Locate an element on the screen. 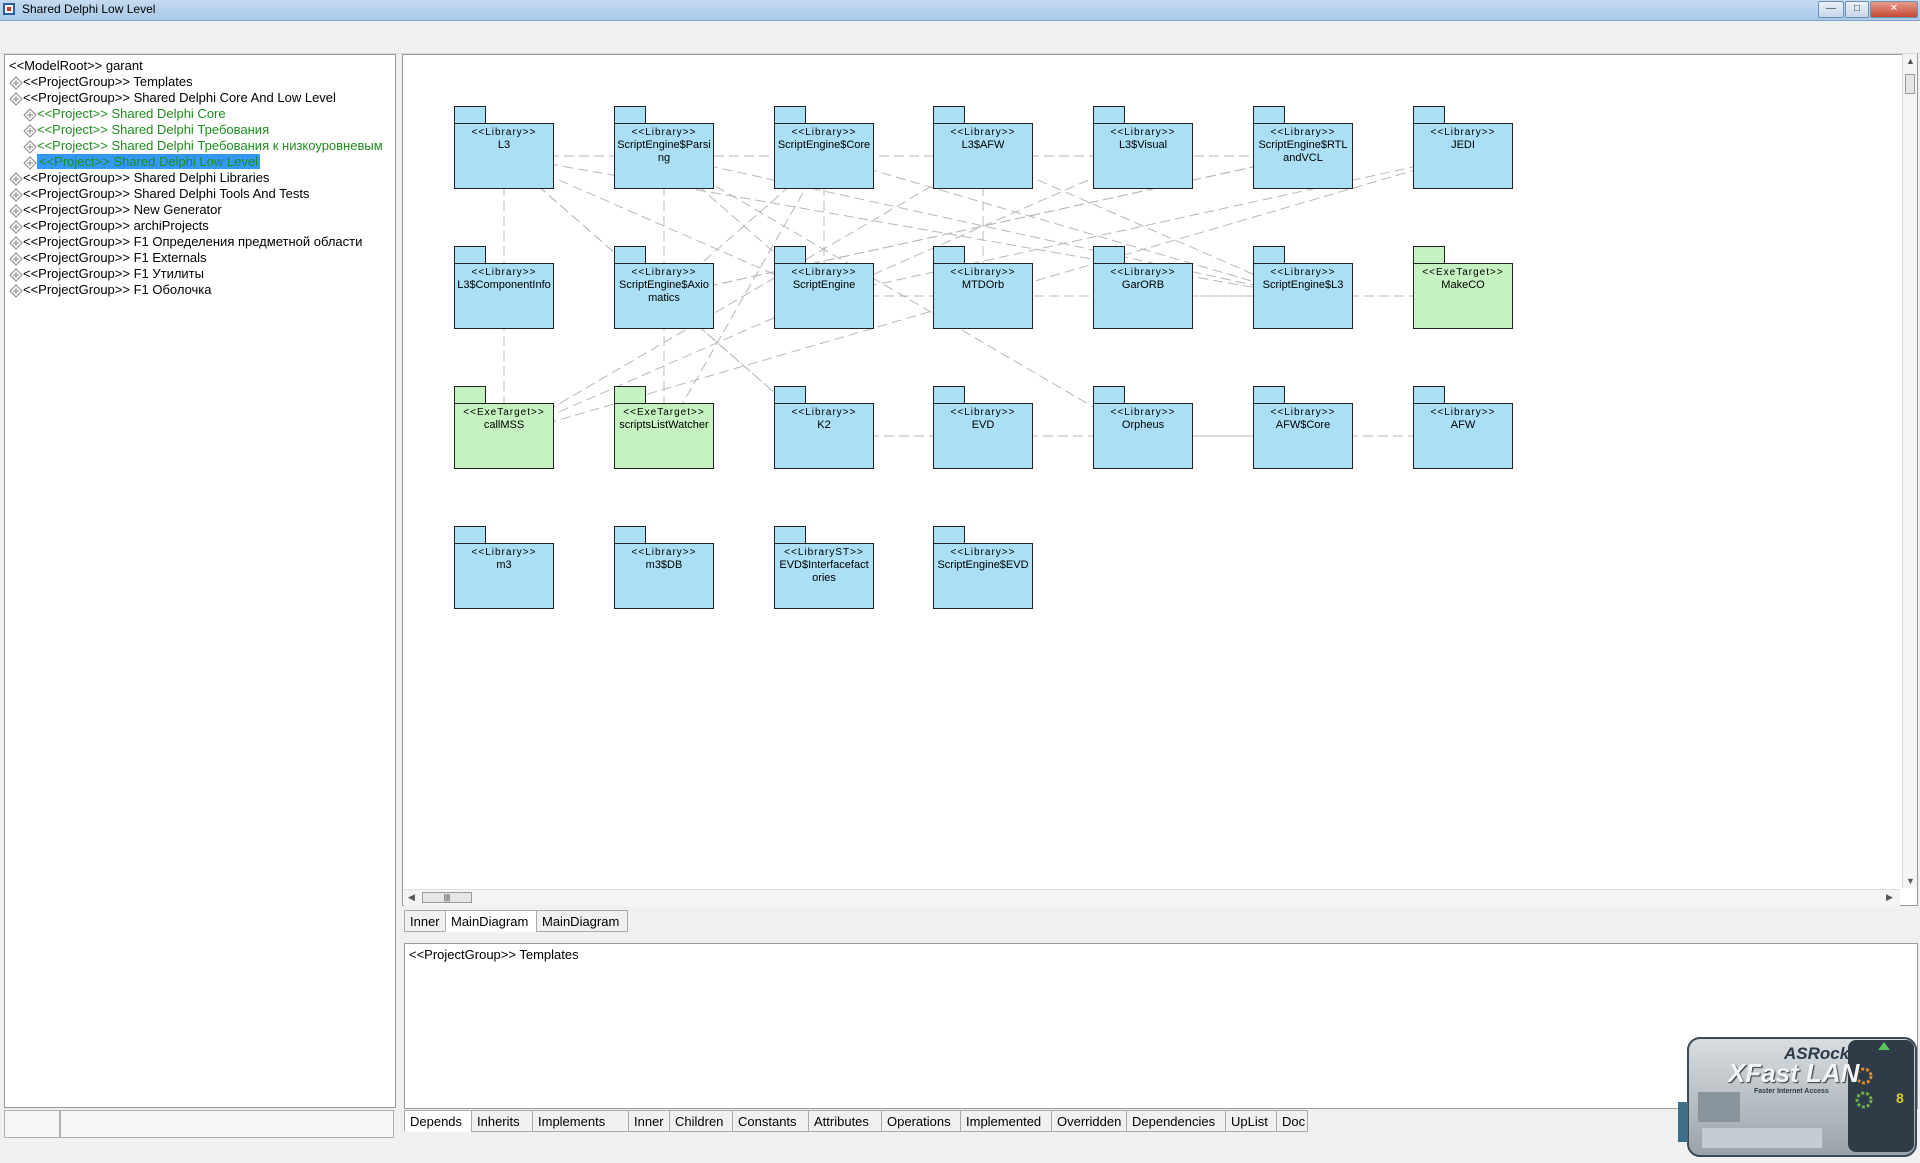 This screenshot has width=1920, height=1163. tree-item: <<ProjectGroup>> F1 Оболочка is located at coordinates (110, 290).